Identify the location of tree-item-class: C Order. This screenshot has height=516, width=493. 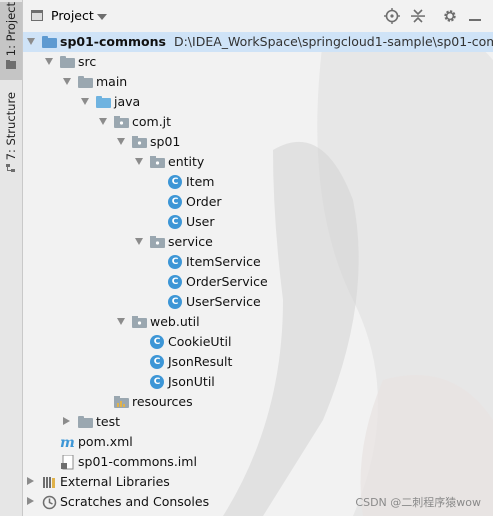
(258, 202).